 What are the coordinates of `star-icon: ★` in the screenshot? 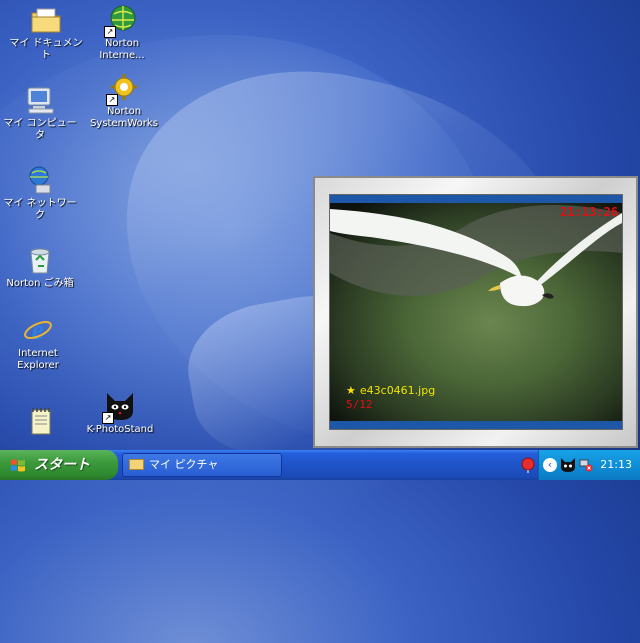 It's located at (351, 390).